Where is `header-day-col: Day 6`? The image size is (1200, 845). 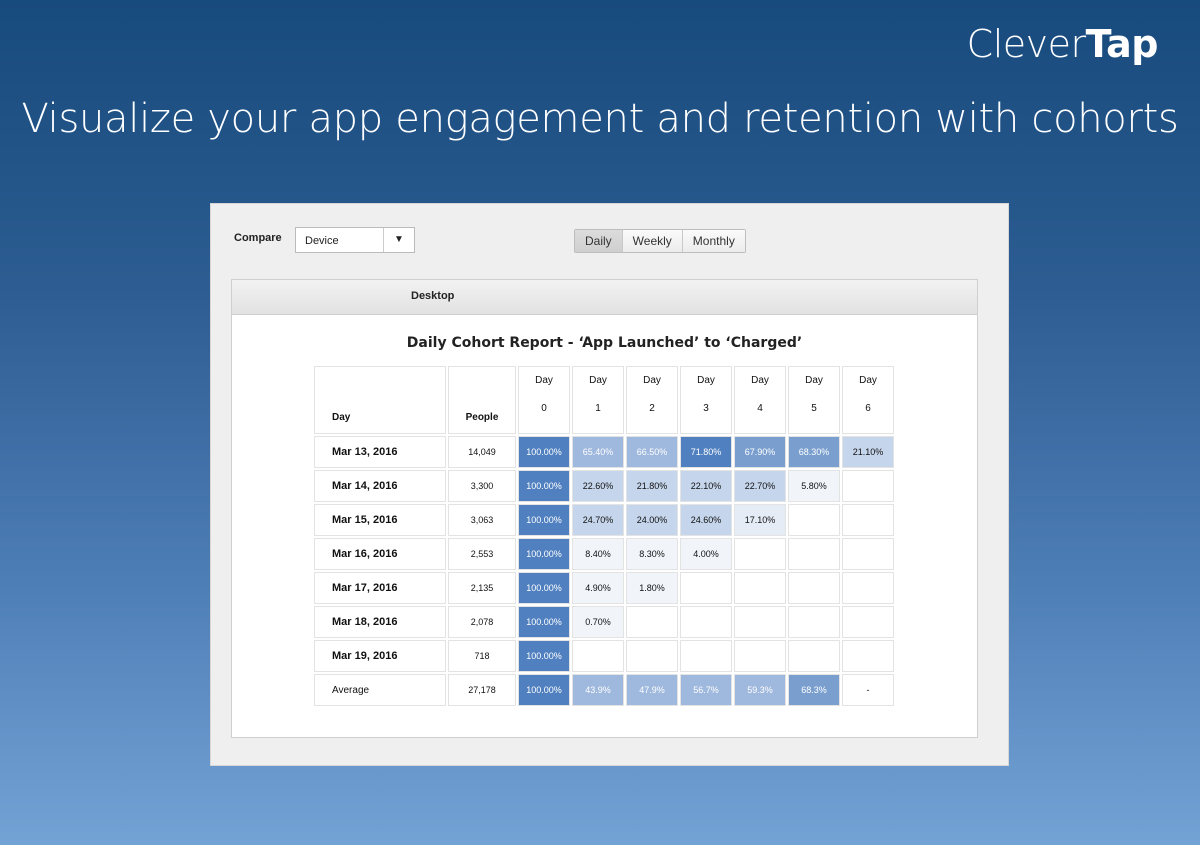 header-day-col: Day 6 is located at coordinates (868, 400).